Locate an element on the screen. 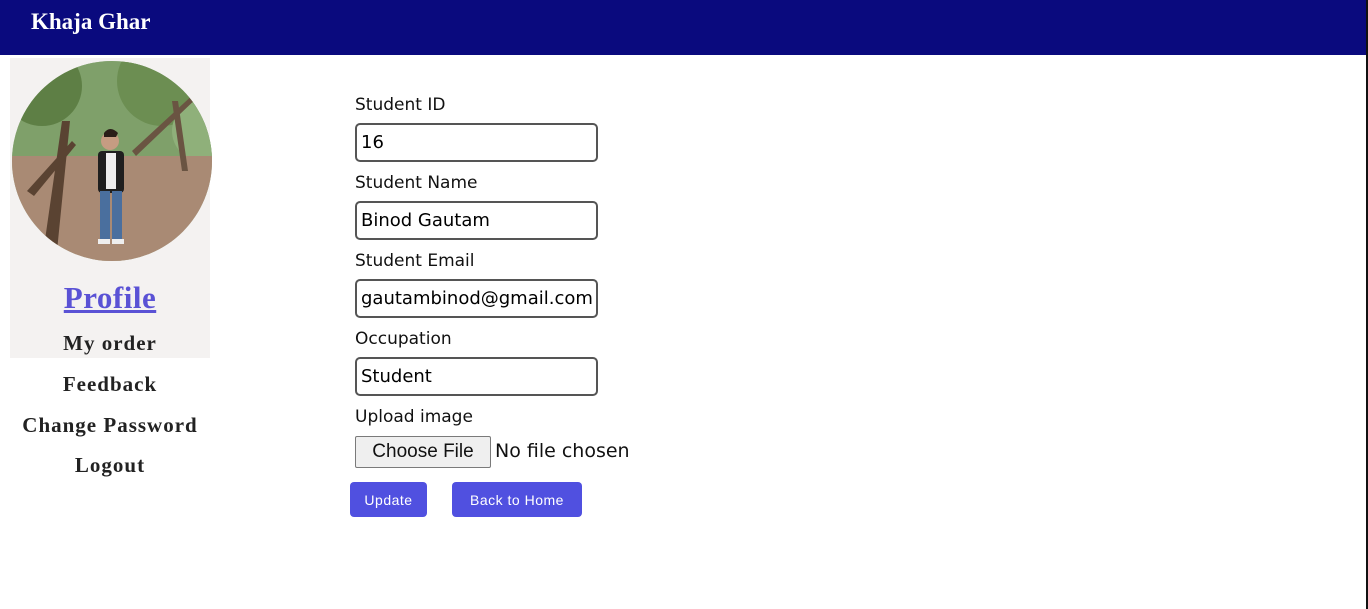  avatar is located at coordinates (112, 161).